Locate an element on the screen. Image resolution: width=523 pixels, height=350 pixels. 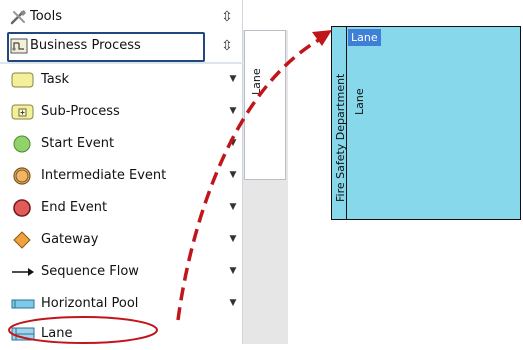
sequence-flow-icon is located at coordinates (23, 272).